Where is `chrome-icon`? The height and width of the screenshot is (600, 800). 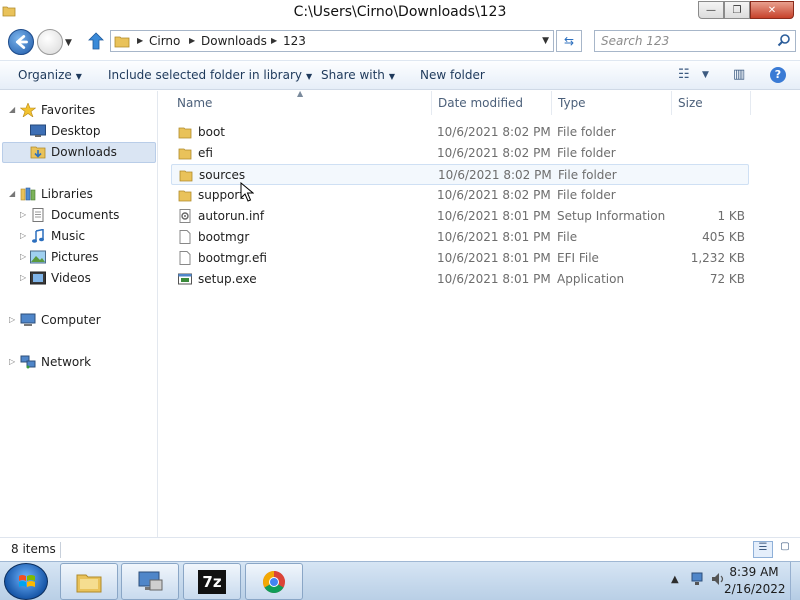 chrome-icon is located at coordinates (274, 582).